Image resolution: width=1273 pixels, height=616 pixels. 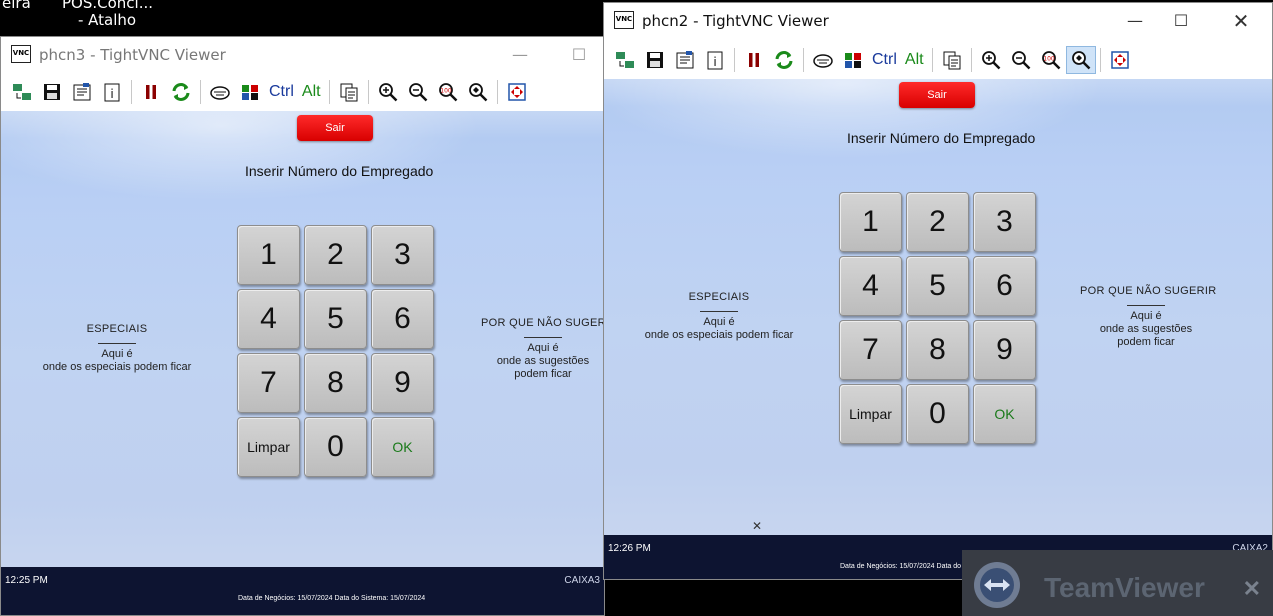 I want to click on suggestions-title: POR QUE NÃO SUGERIR, so click(x=542, y=323).